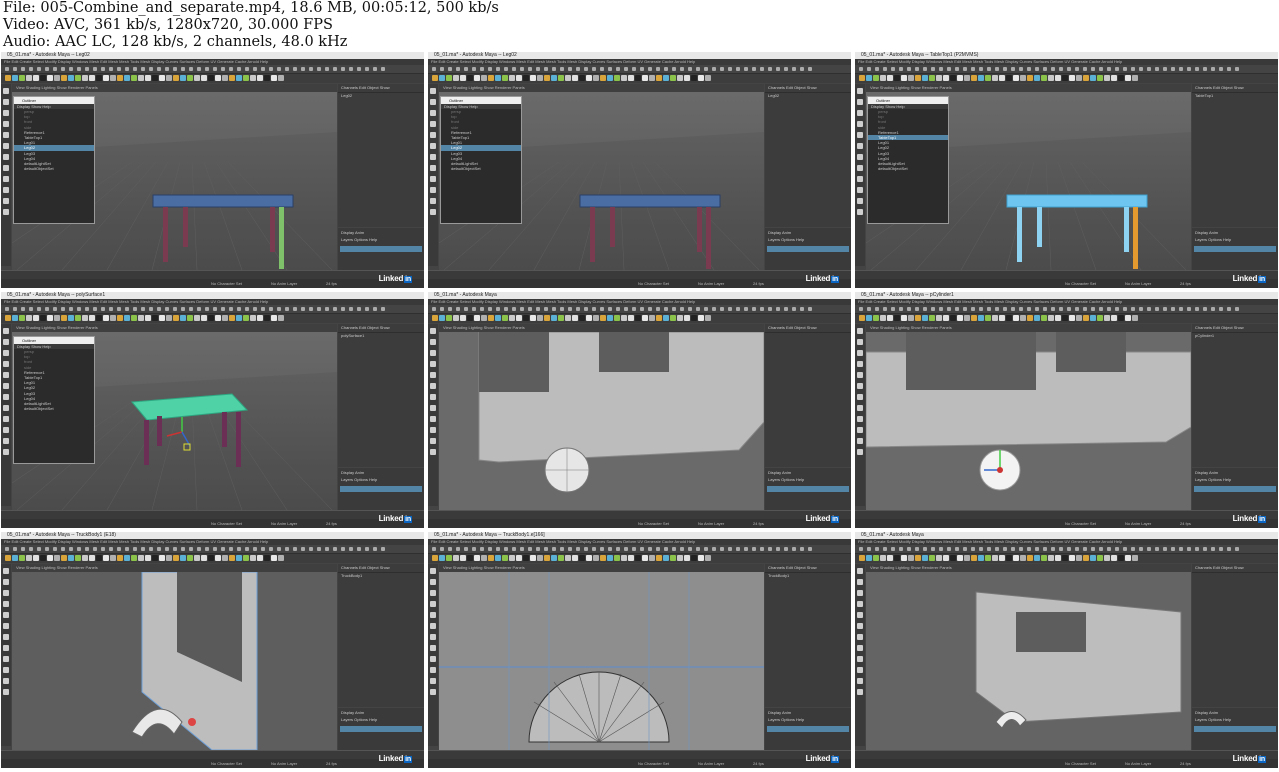 The height and width of the screenshot is (772, 1279). I want to click on channel-box: Channels Edit Object Show polySurface1, so click(381, 395).